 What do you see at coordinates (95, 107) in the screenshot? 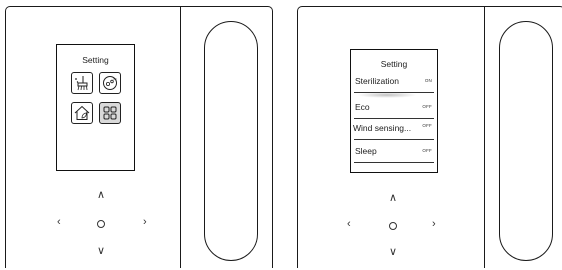
I see `left-device-screen: Setting` at bounding box center [95, 107].